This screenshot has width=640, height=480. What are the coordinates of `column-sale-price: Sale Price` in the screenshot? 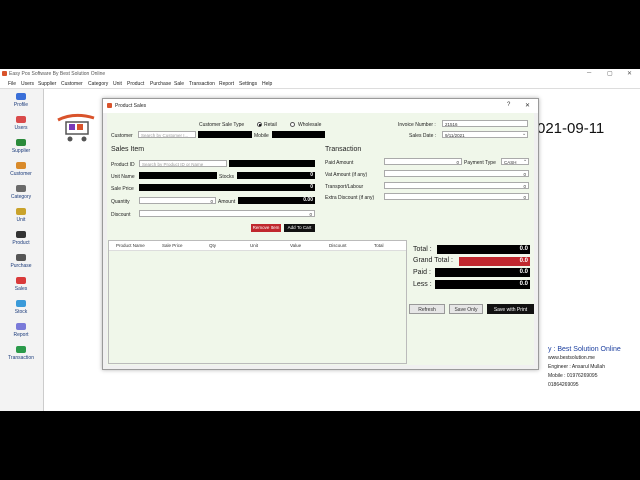 It's located at (172, 245).